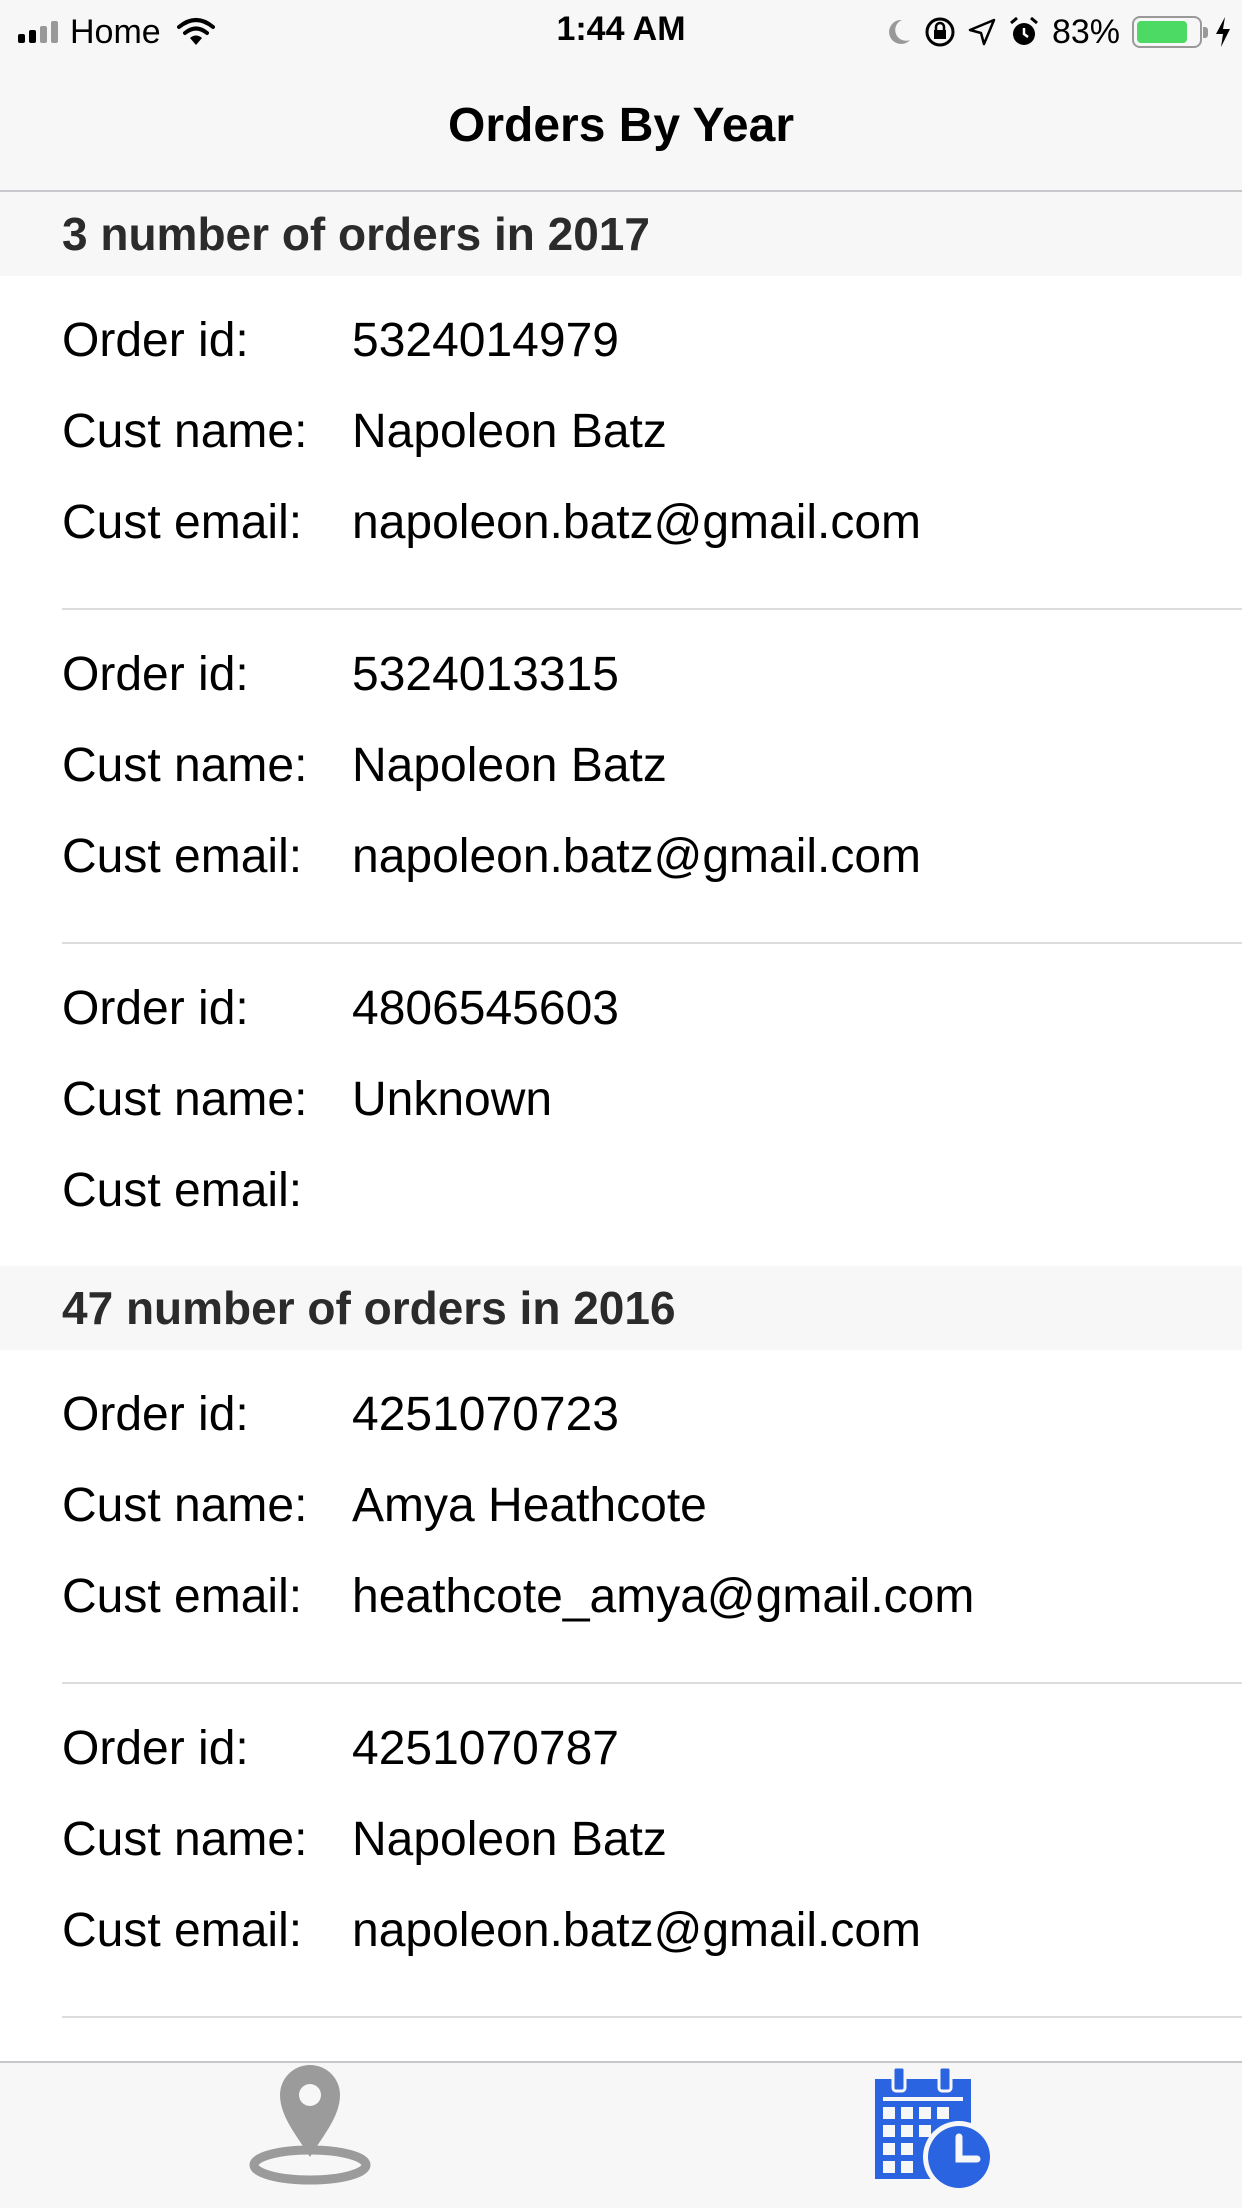 The width and height of the screenshot is (1242, 2208). What do you see at coordinates (485, 1008) in the screenshot?
I see `order-id-value: 4806545603` at bounding box center [485, 1008].